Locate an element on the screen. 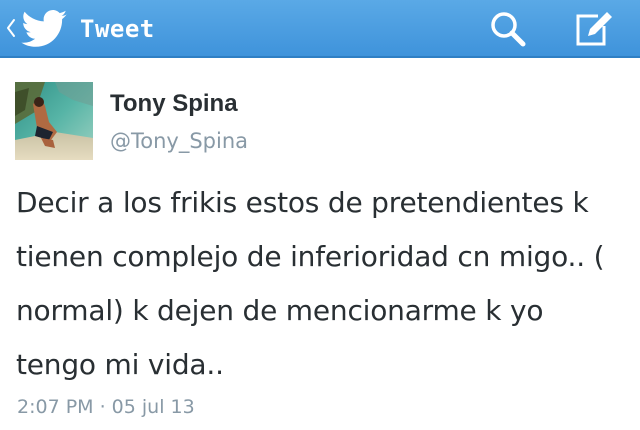  avatar-photo is located at coordinates (54, 121).